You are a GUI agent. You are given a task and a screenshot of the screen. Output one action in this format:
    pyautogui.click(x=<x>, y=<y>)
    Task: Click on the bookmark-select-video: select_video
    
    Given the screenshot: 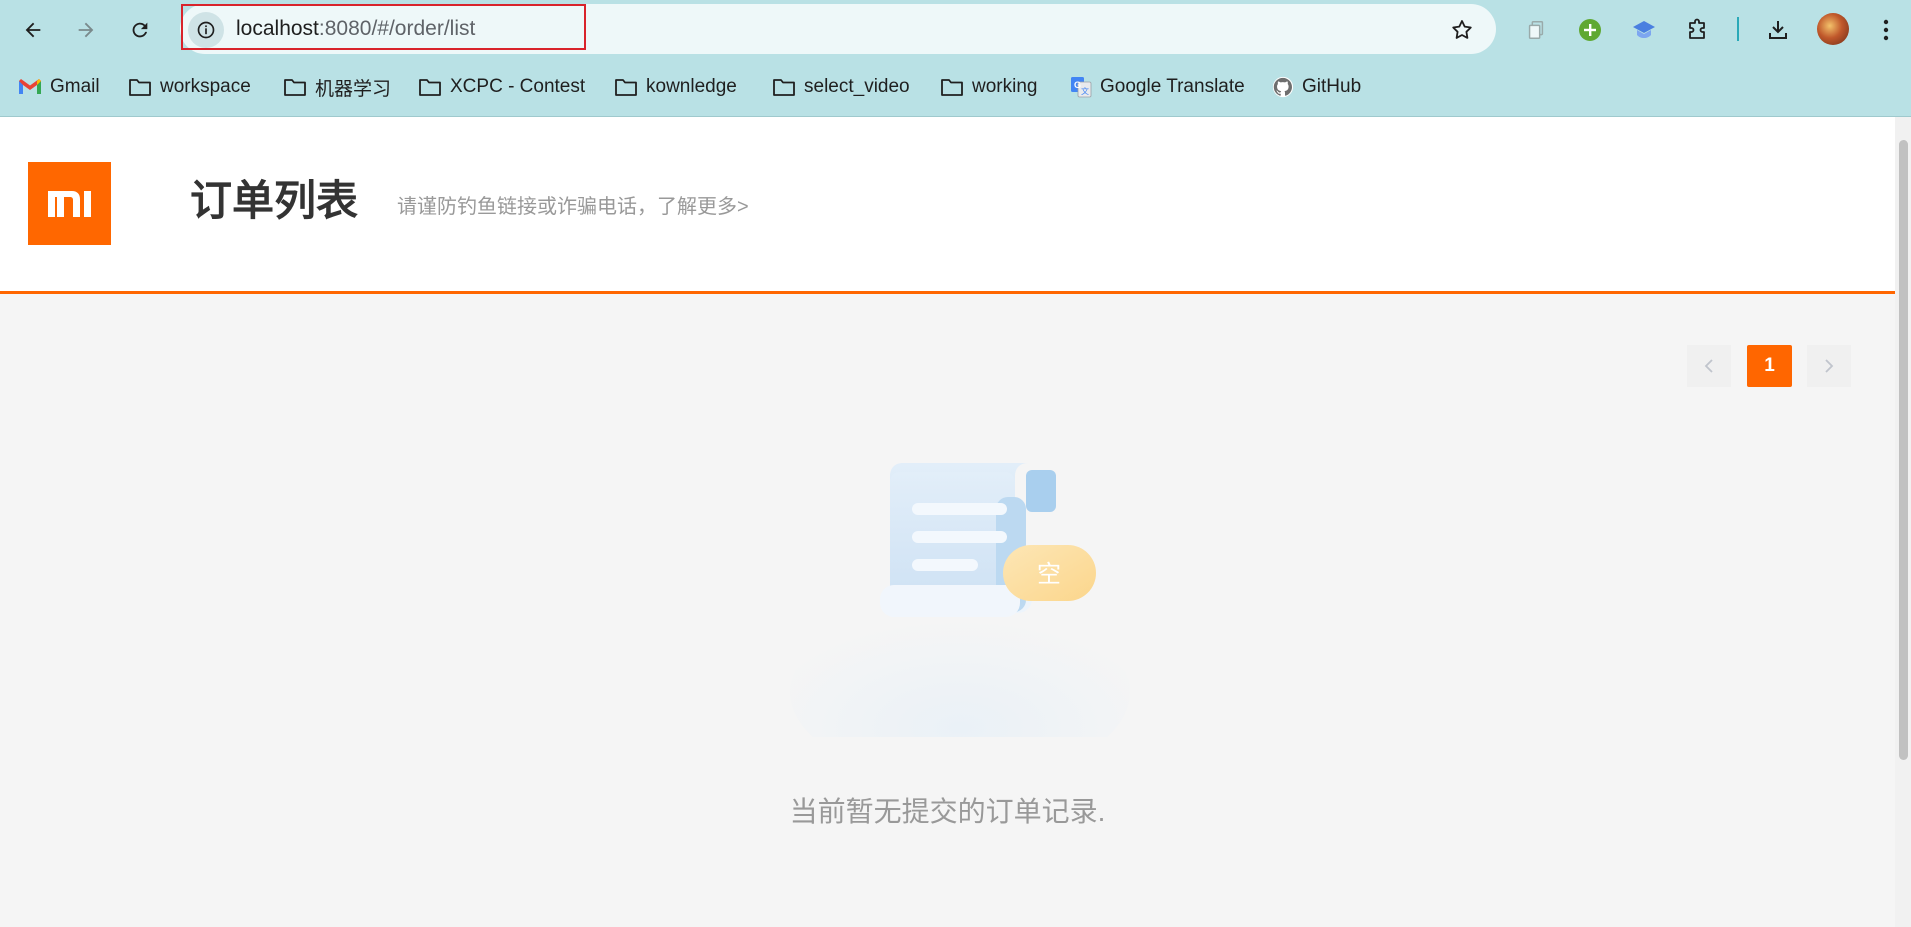 What is the action you would take?
    pyautogui.click(x=841, y=87)
    